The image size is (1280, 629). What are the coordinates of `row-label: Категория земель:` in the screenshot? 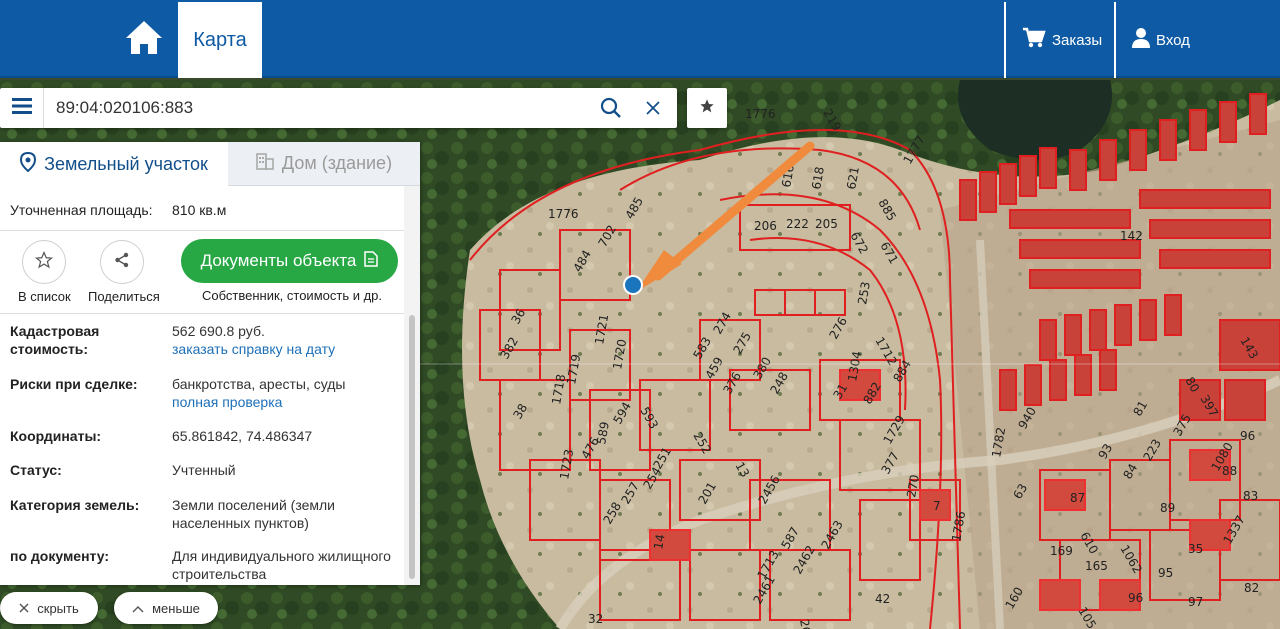 It's located at (75, 505).